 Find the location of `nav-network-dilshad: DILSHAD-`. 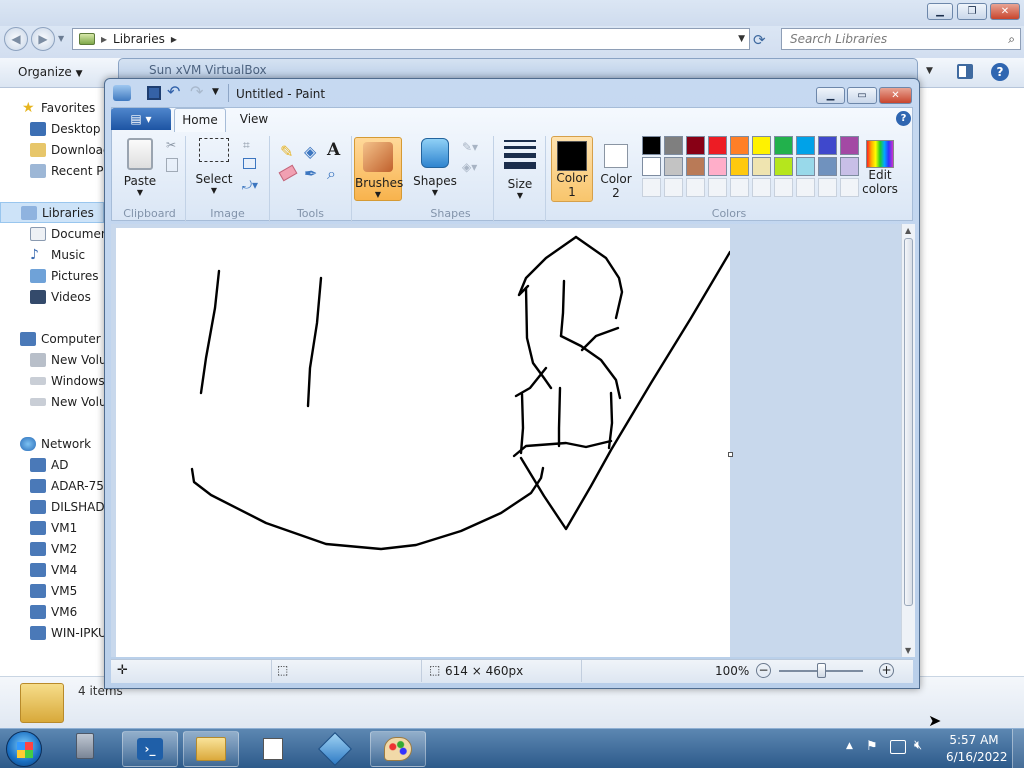

nav-network-dilshad: DILSHAD- is located at coordinates (67, 506).